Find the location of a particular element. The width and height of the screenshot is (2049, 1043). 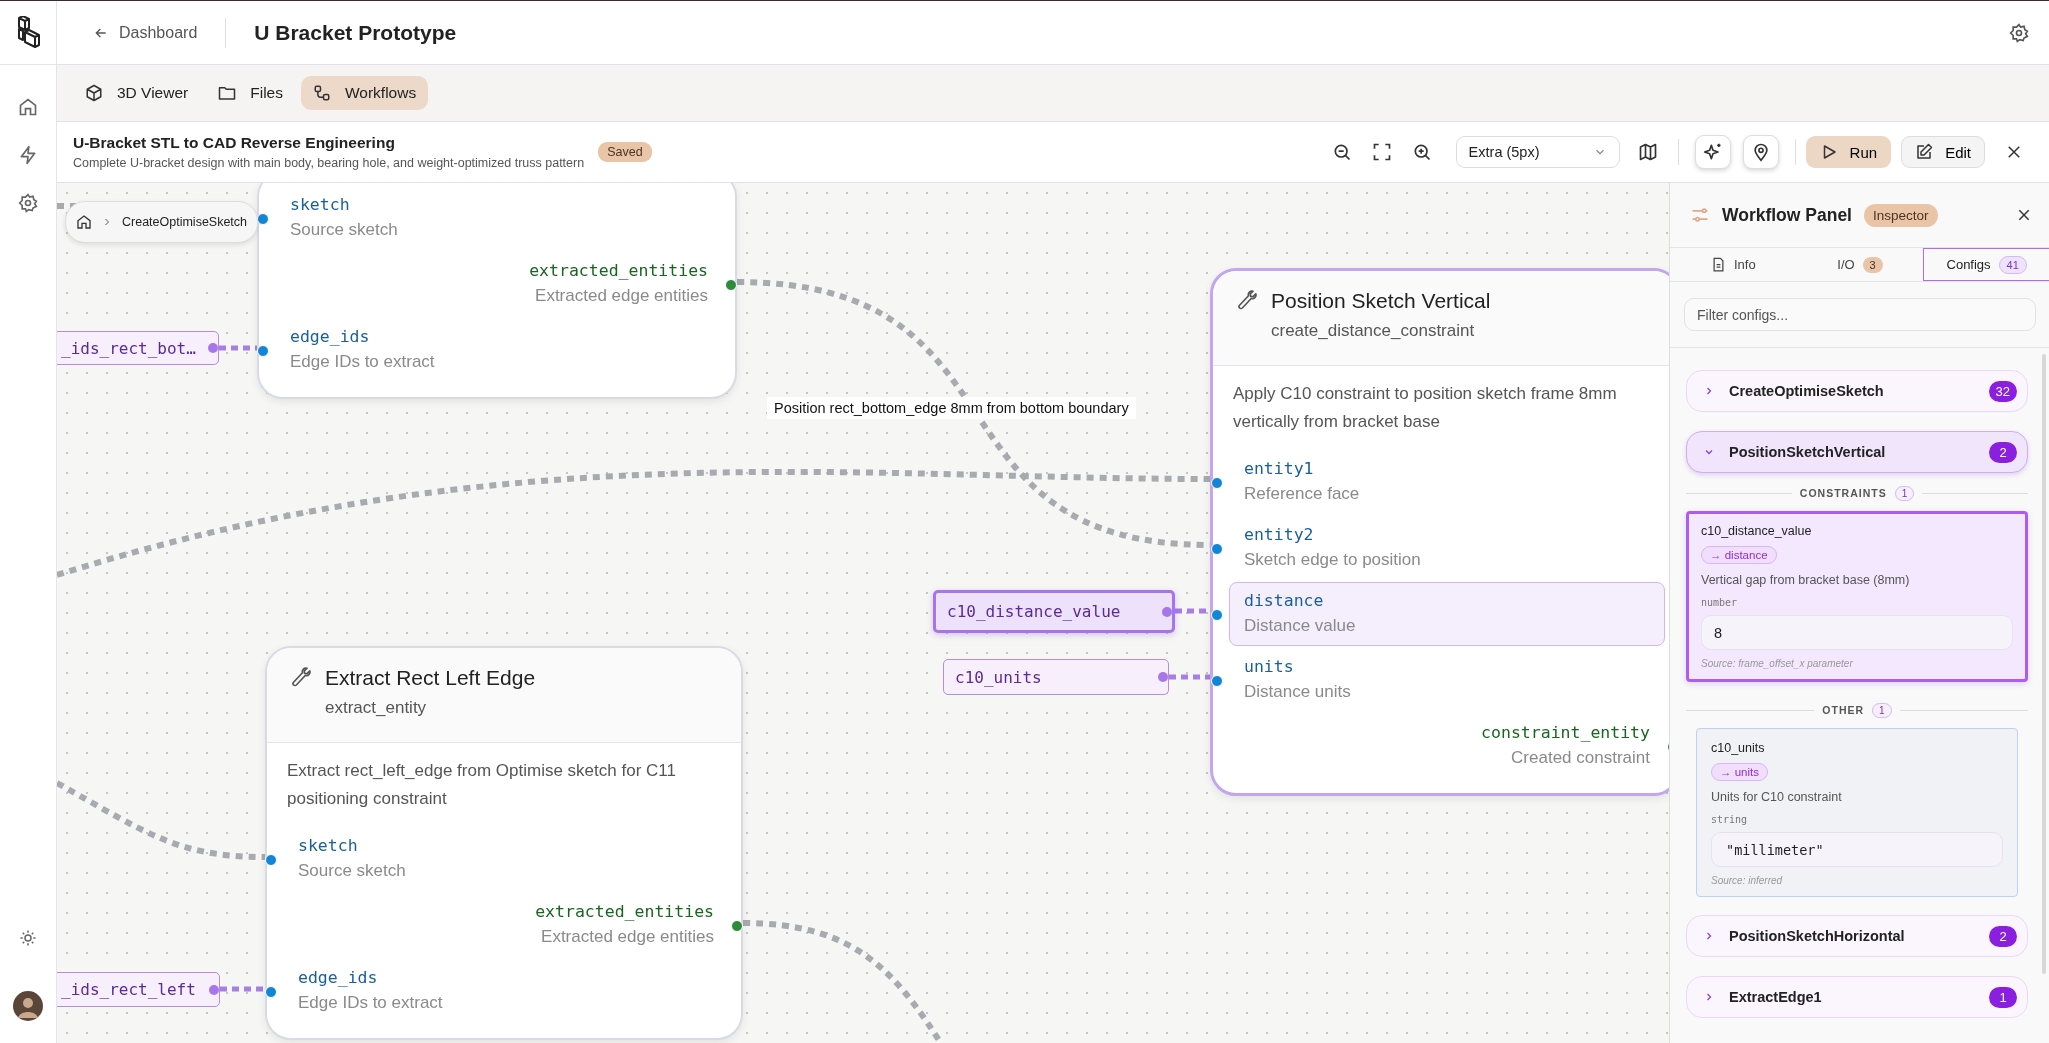

node-subtitle: create_distance_constraint is located at coordinates (1373, 331).